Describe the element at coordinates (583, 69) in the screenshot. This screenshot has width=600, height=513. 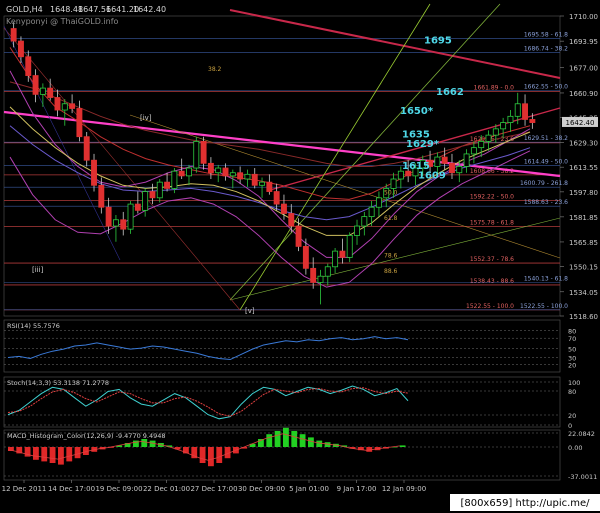
I see `y-tick-label: 1677.00` at that location.